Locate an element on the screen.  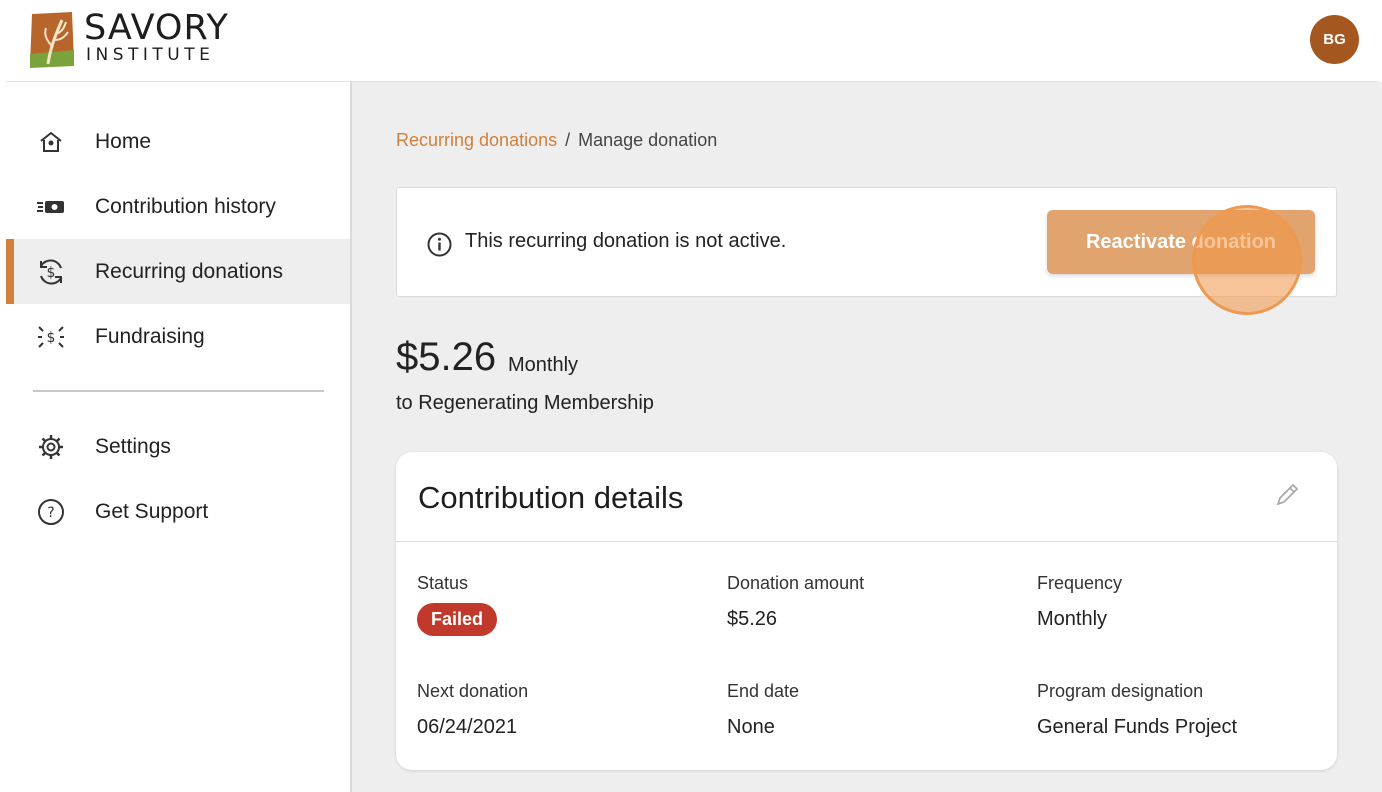
sidebar-item-recurring-donations: $ Recurring donations is located at coordinates (178, 271).